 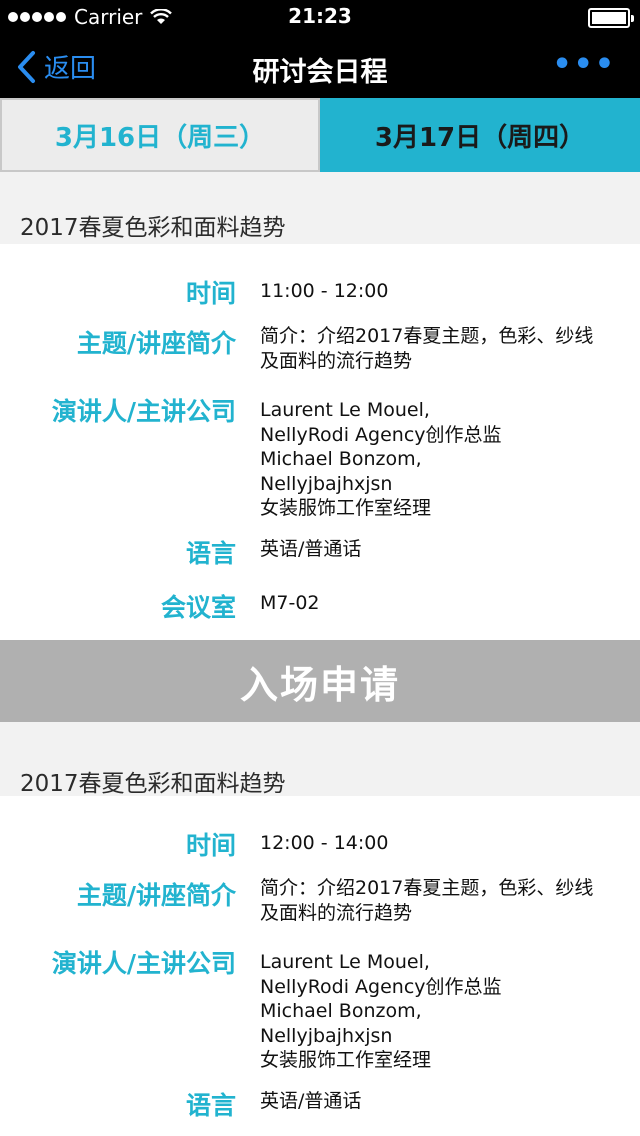 I want to click on time-value: 11:00 - 12:00, so click(x=324, y=291).